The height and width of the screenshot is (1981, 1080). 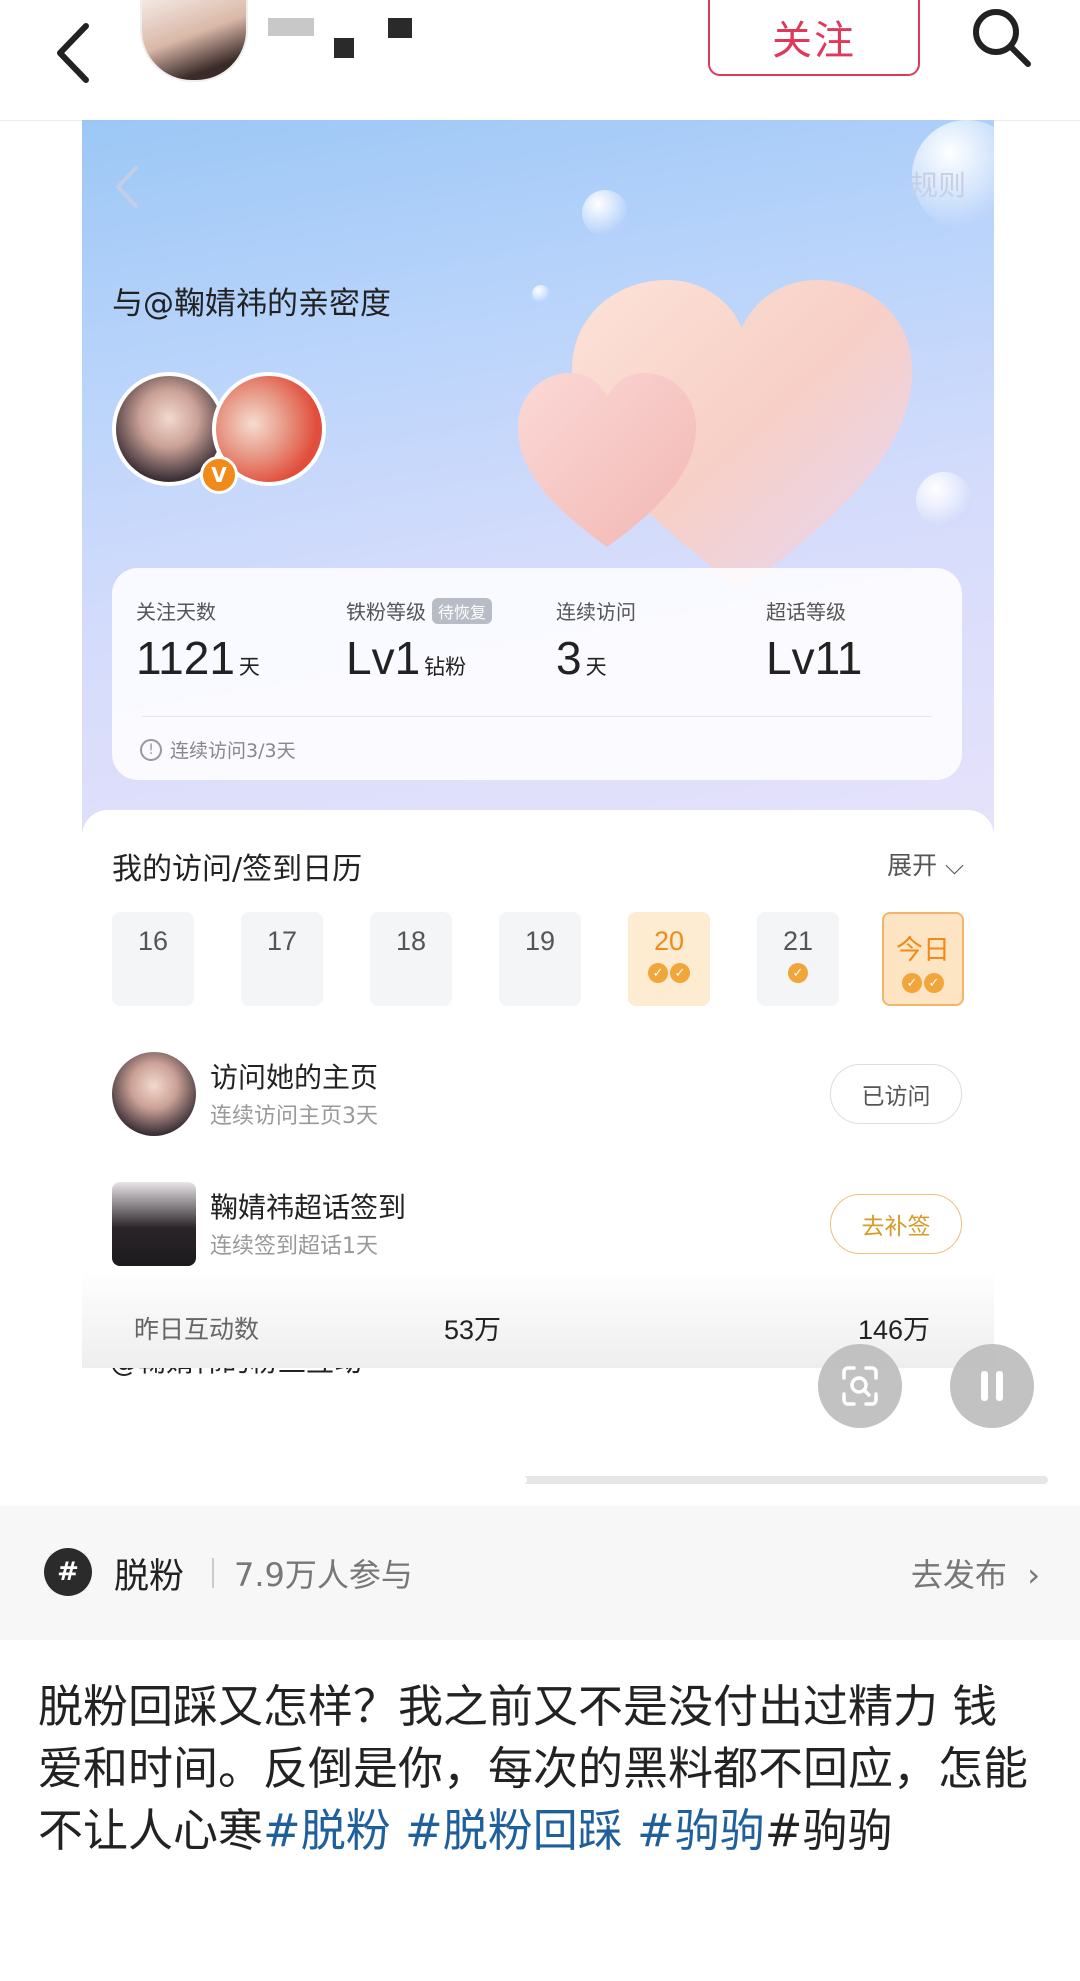 What do you see at coordinates (537, 716) in the screenshot?
I see `divider` at bounding box center [537, 716].